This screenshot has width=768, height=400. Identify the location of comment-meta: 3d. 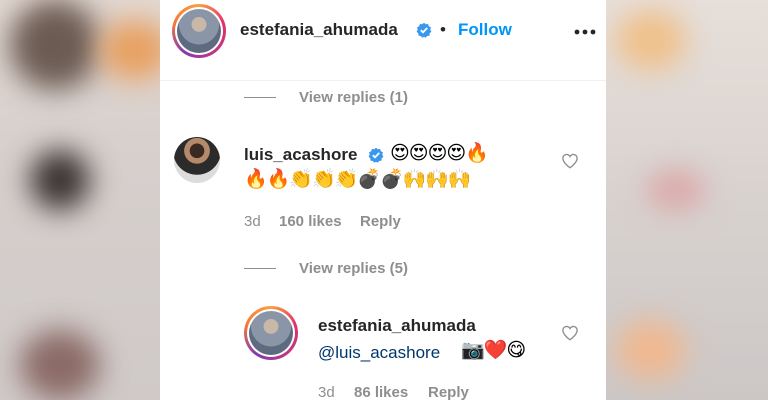
(252, 221).